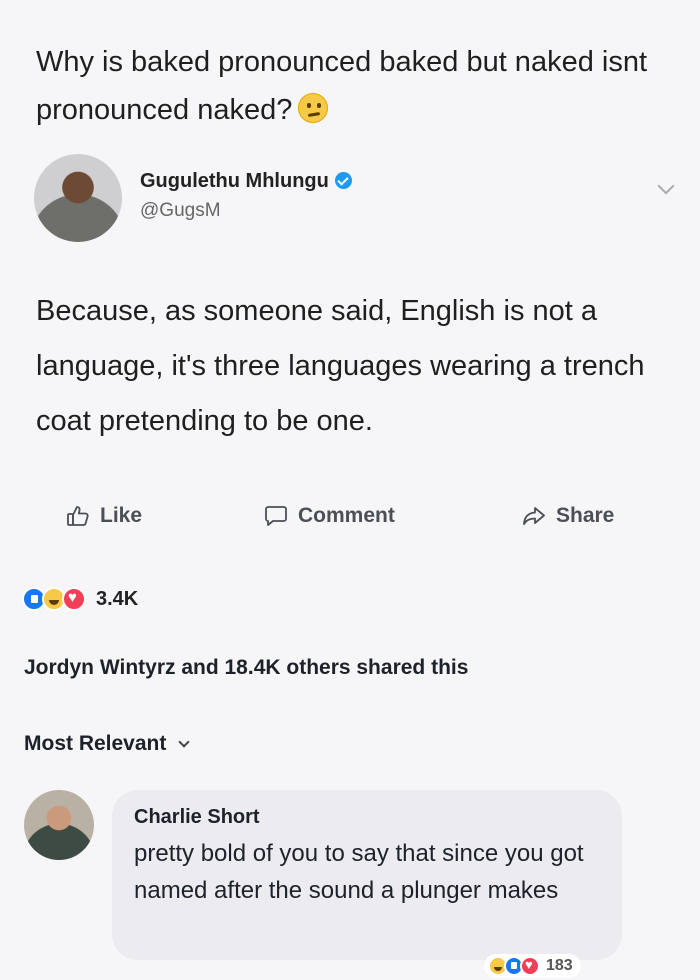 The height and width of the screenshot is (980, 700). I want to click on post-actions: Like Comment Share, so click(350, 520).